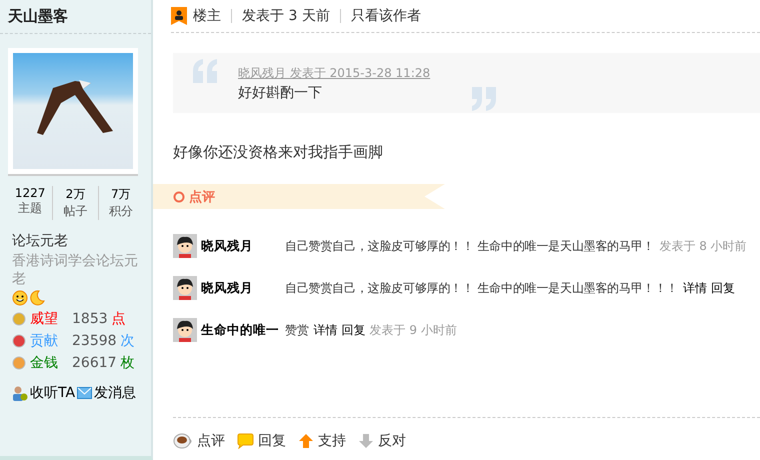 The width and height of the screenshot is (760, 460). What do you see at coordinates (261, 441) in the screenshot?
I see `post-action-button: 回复` at bounding box center [261, 441].